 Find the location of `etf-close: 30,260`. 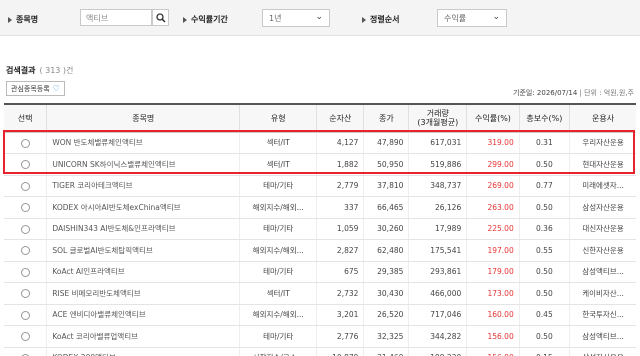

etf-close: 30,260 is located at coordinates (386, 229).